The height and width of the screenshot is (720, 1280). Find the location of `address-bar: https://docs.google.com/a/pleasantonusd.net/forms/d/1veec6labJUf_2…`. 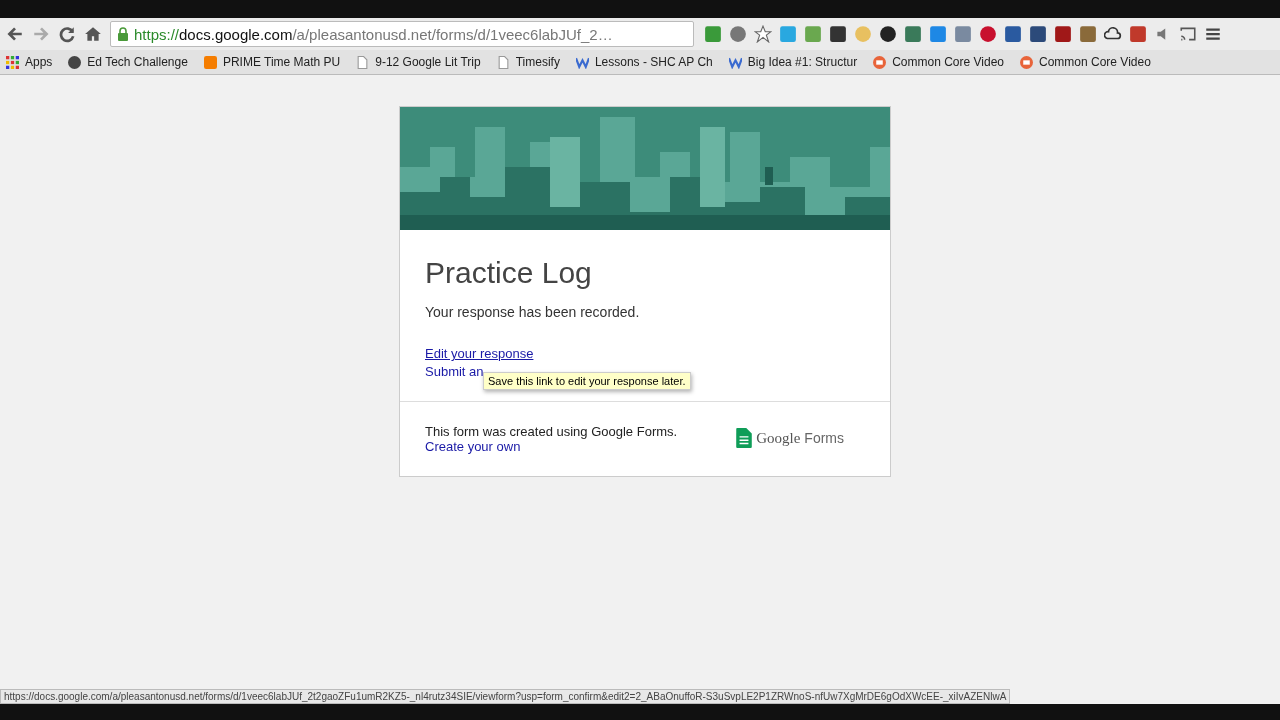

address-bar: https://docs.google.com/a/pleasantonusd.net/forms/d/1veec6labJUf_2… is located at coordinates (402, 34).